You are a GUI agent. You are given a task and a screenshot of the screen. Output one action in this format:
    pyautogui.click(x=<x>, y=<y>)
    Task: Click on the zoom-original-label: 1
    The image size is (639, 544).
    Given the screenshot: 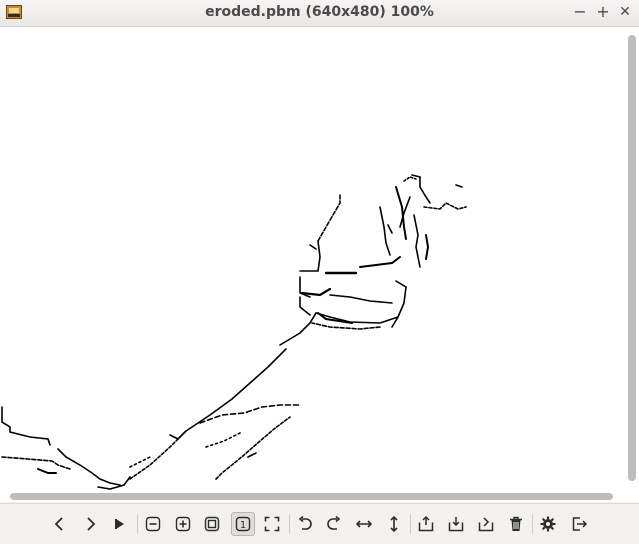 What is the action you would take?
    pyautogui.click(x=243, y=525)
    